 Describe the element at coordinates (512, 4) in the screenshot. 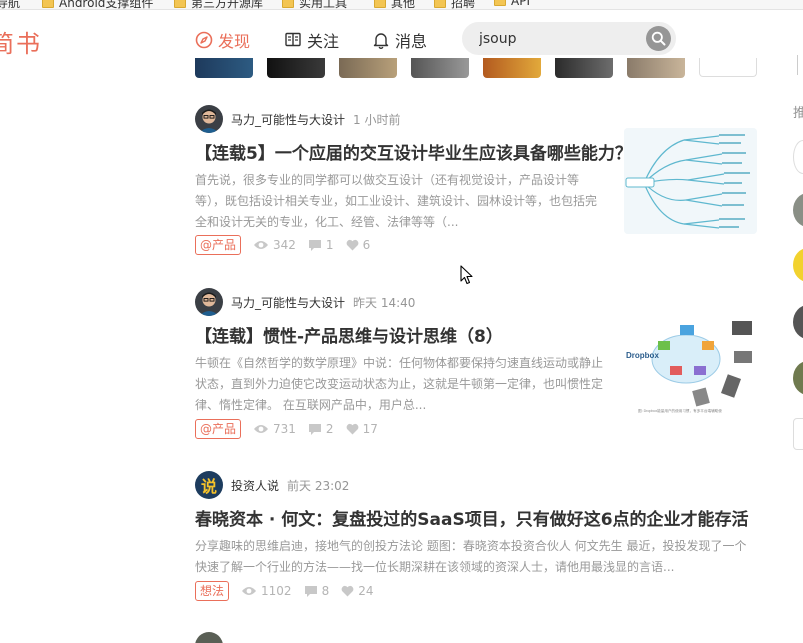

I see `bookmark-api: API` at that location.